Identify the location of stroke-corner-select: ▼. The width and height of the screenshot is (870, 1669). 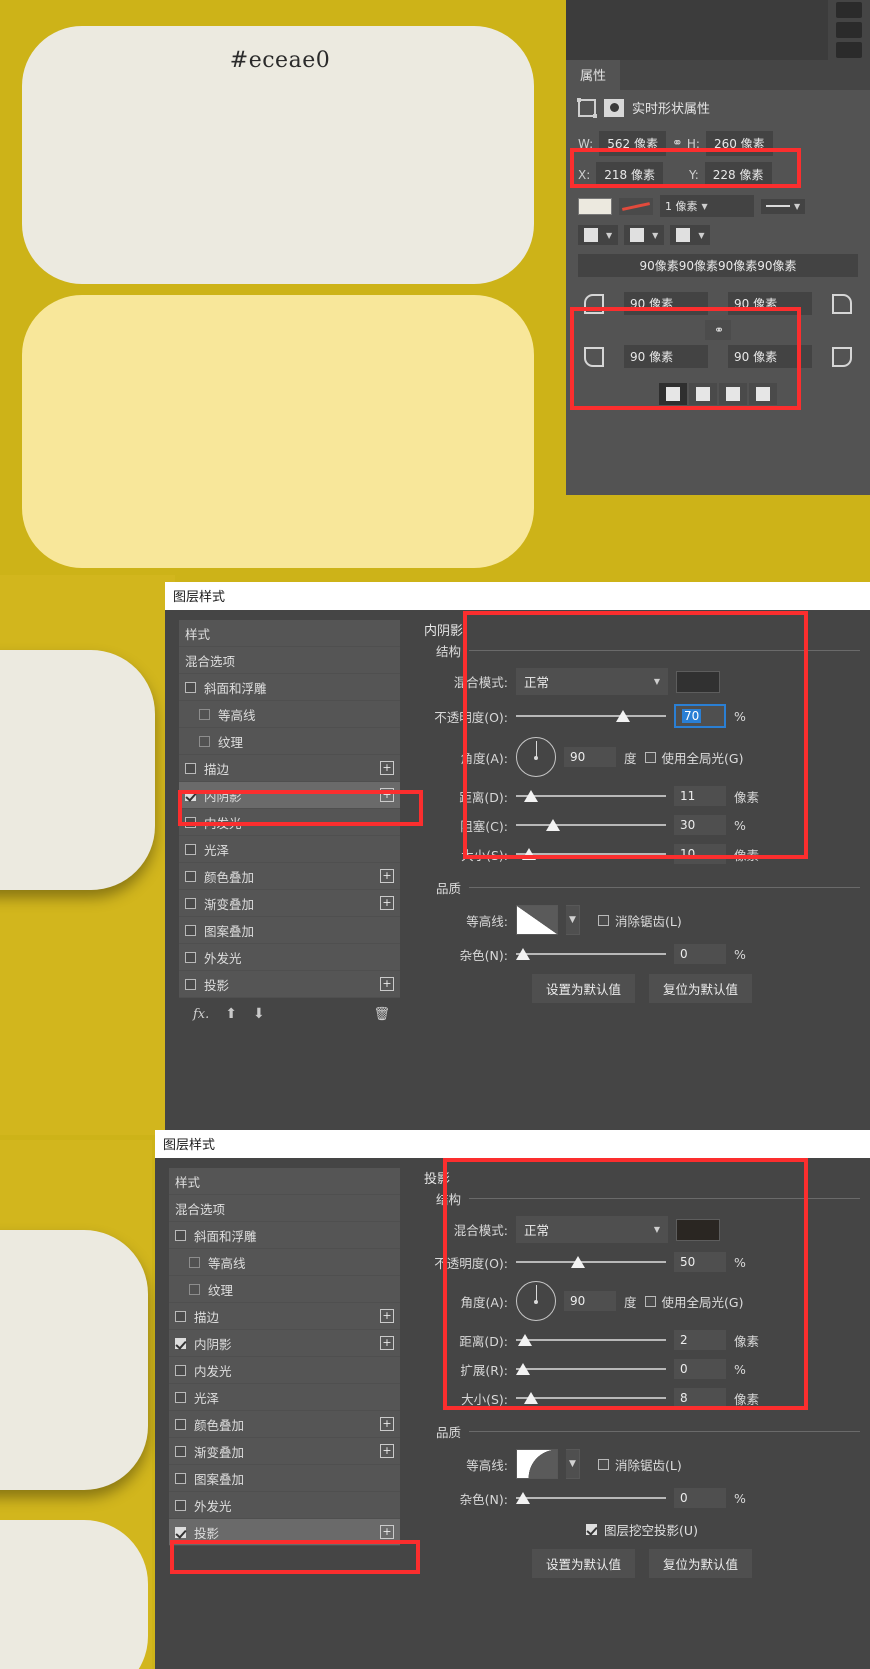
(690, 235).